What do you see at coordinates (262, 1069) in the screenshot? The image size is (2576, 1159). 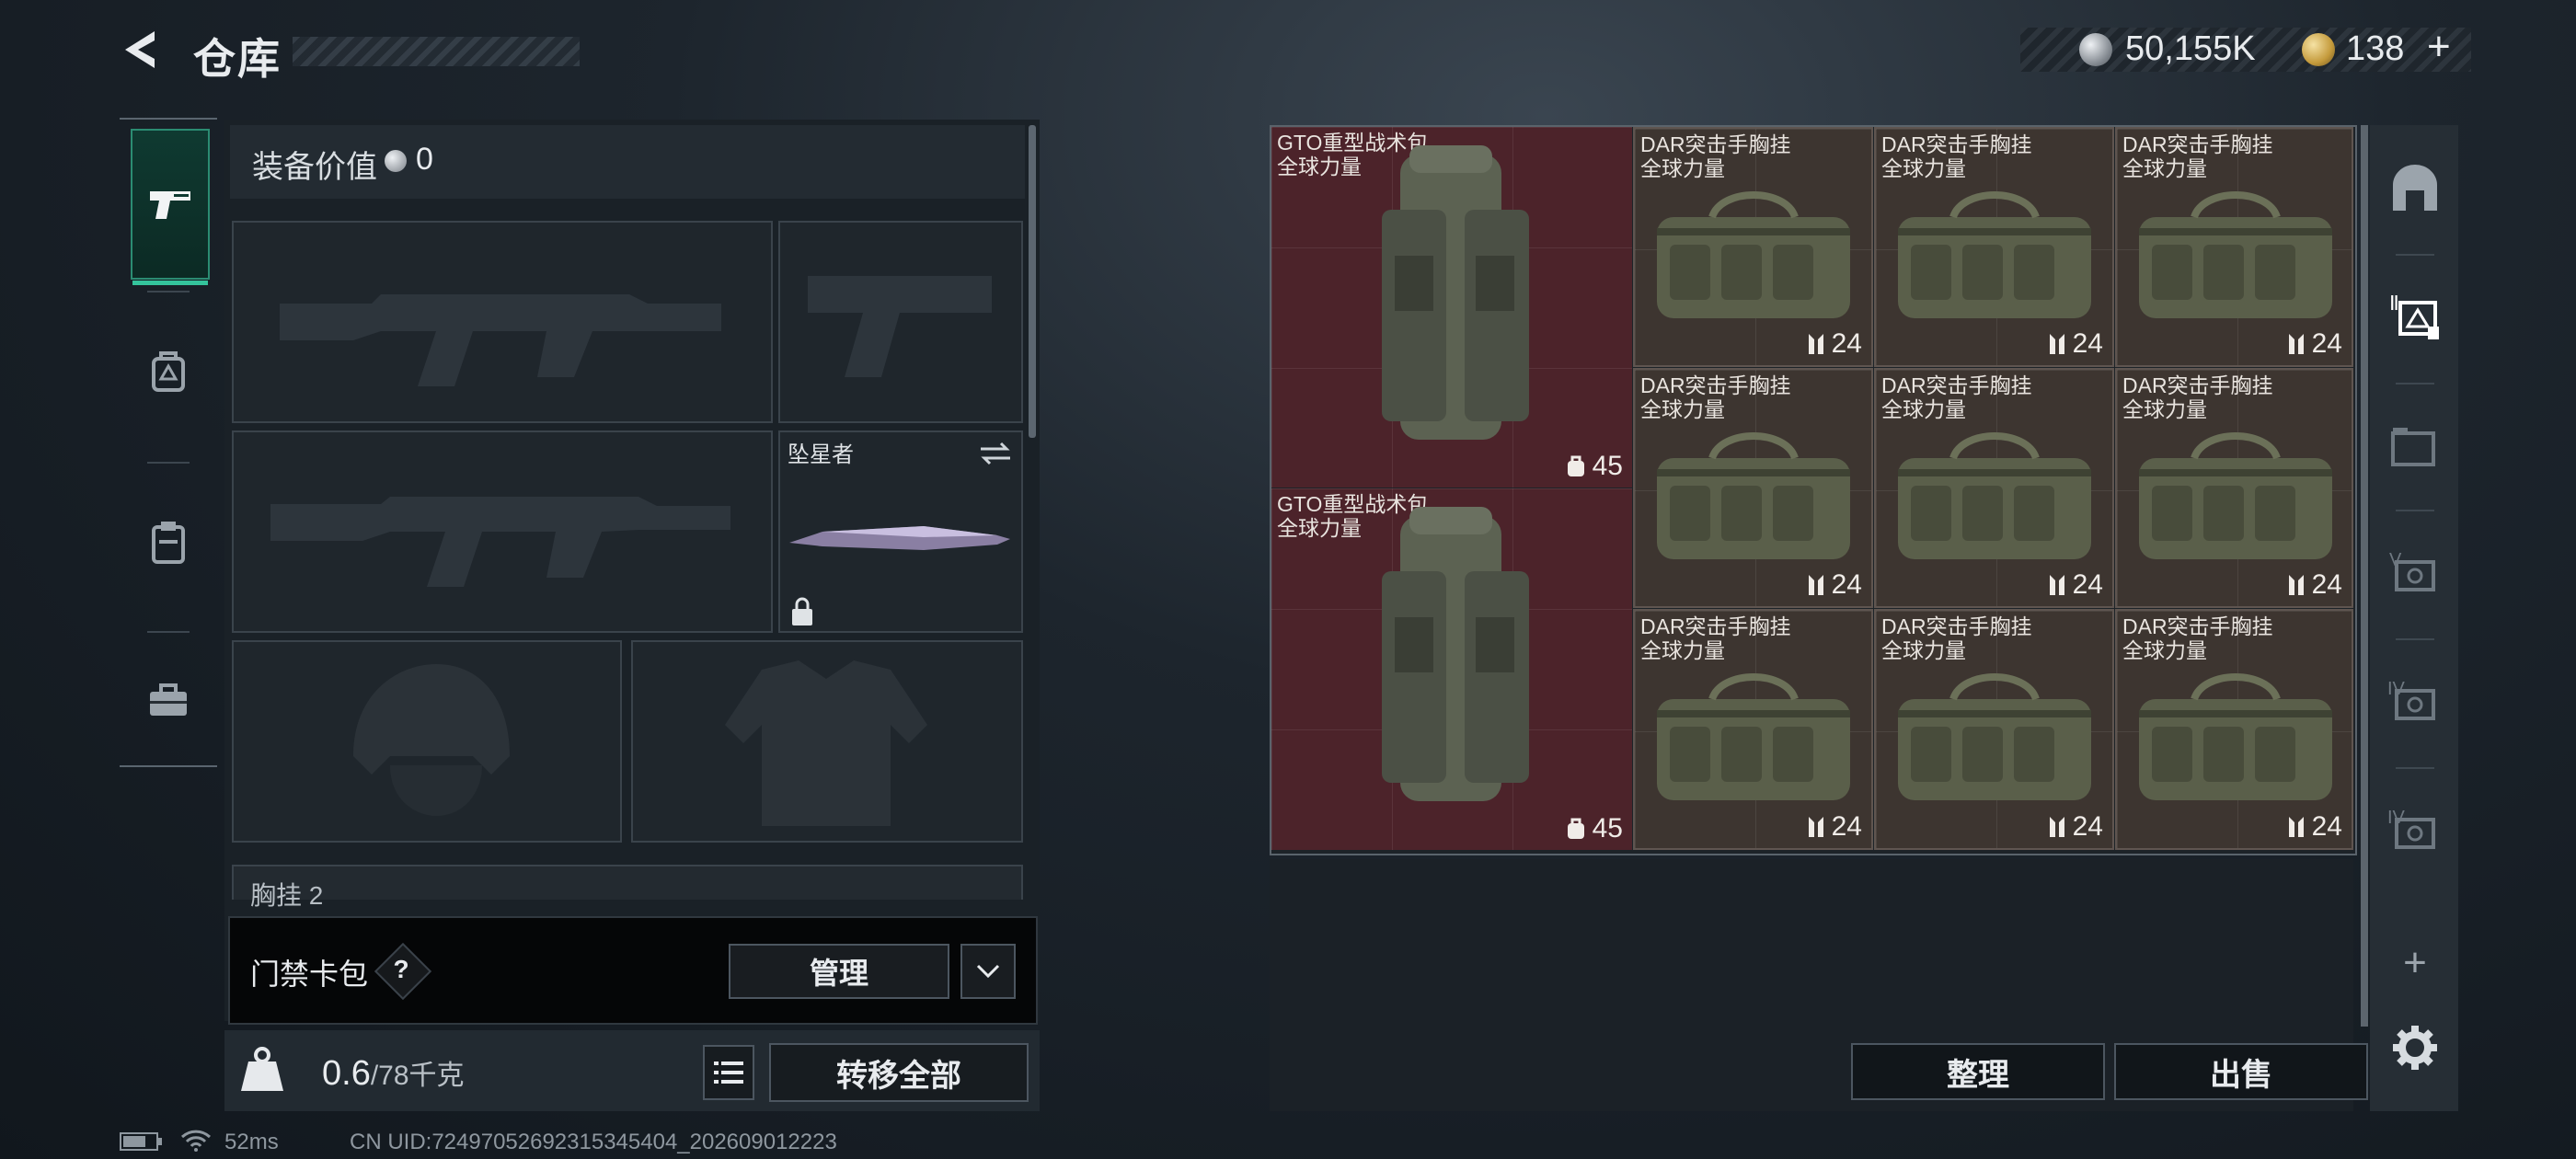 I see `weight-icon` at bounding box center [262, 1069].